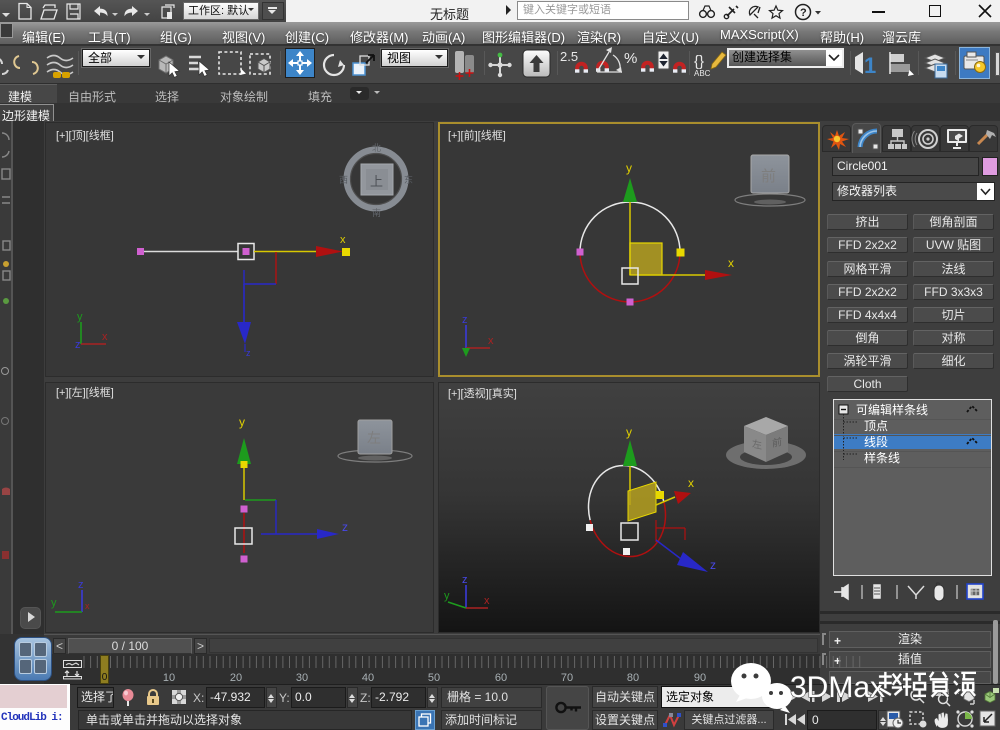 This screenshot has width=1000, height=730. What do you see at coordinates (408, 179) in the screenshot?
I see `svg-text: 东` at bounding box center [408, 179].